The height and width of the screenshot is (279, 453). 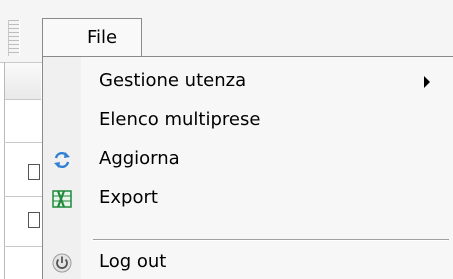 I want to click on menu-item-label: Elenco multiprese, so click(x=180, y=119).